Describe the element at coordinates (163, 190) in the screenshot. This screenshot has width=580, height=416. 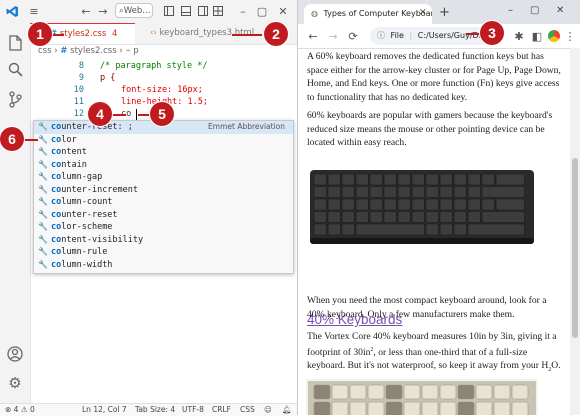
I see `suggestion-item: 🔧 counter-increment` at that location.